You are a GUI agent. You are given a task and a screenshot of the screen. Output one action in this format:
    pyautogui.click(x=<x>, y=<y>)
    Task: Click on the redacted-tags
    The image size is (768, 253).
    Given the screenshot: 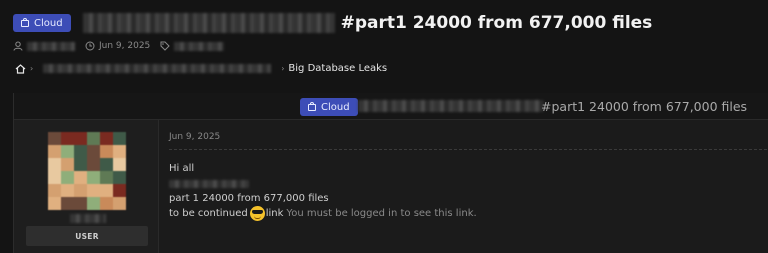 What is the action you would take?
    pyautogui.click(x=199, y=46)
    